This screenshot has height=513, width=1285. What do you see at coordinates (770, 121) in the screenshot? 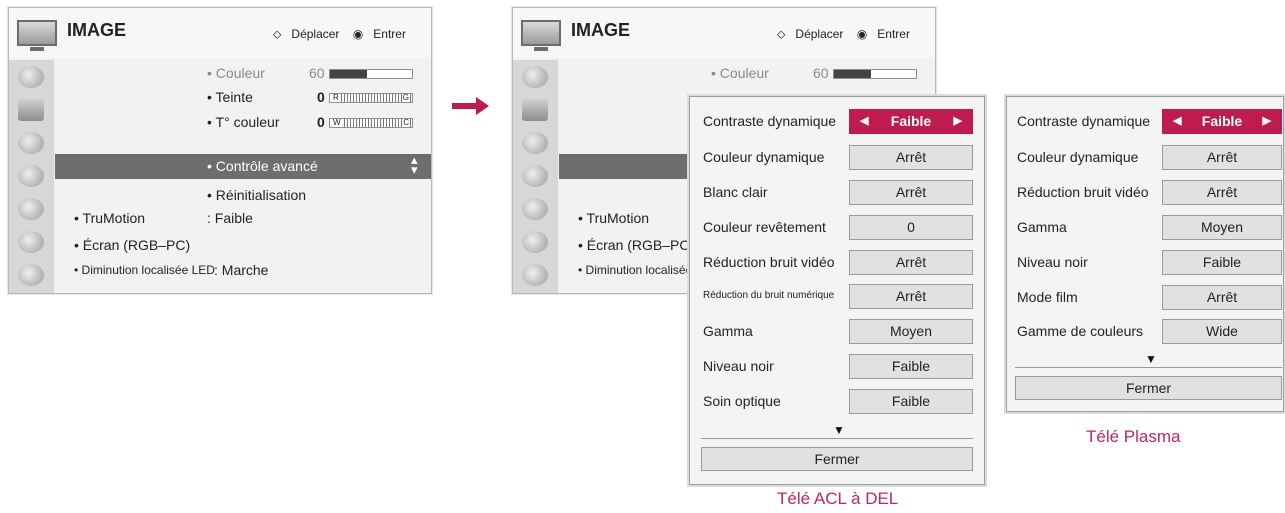
I see `acl-label-0: Contraste dynamique` at bounding box center [770, 121].